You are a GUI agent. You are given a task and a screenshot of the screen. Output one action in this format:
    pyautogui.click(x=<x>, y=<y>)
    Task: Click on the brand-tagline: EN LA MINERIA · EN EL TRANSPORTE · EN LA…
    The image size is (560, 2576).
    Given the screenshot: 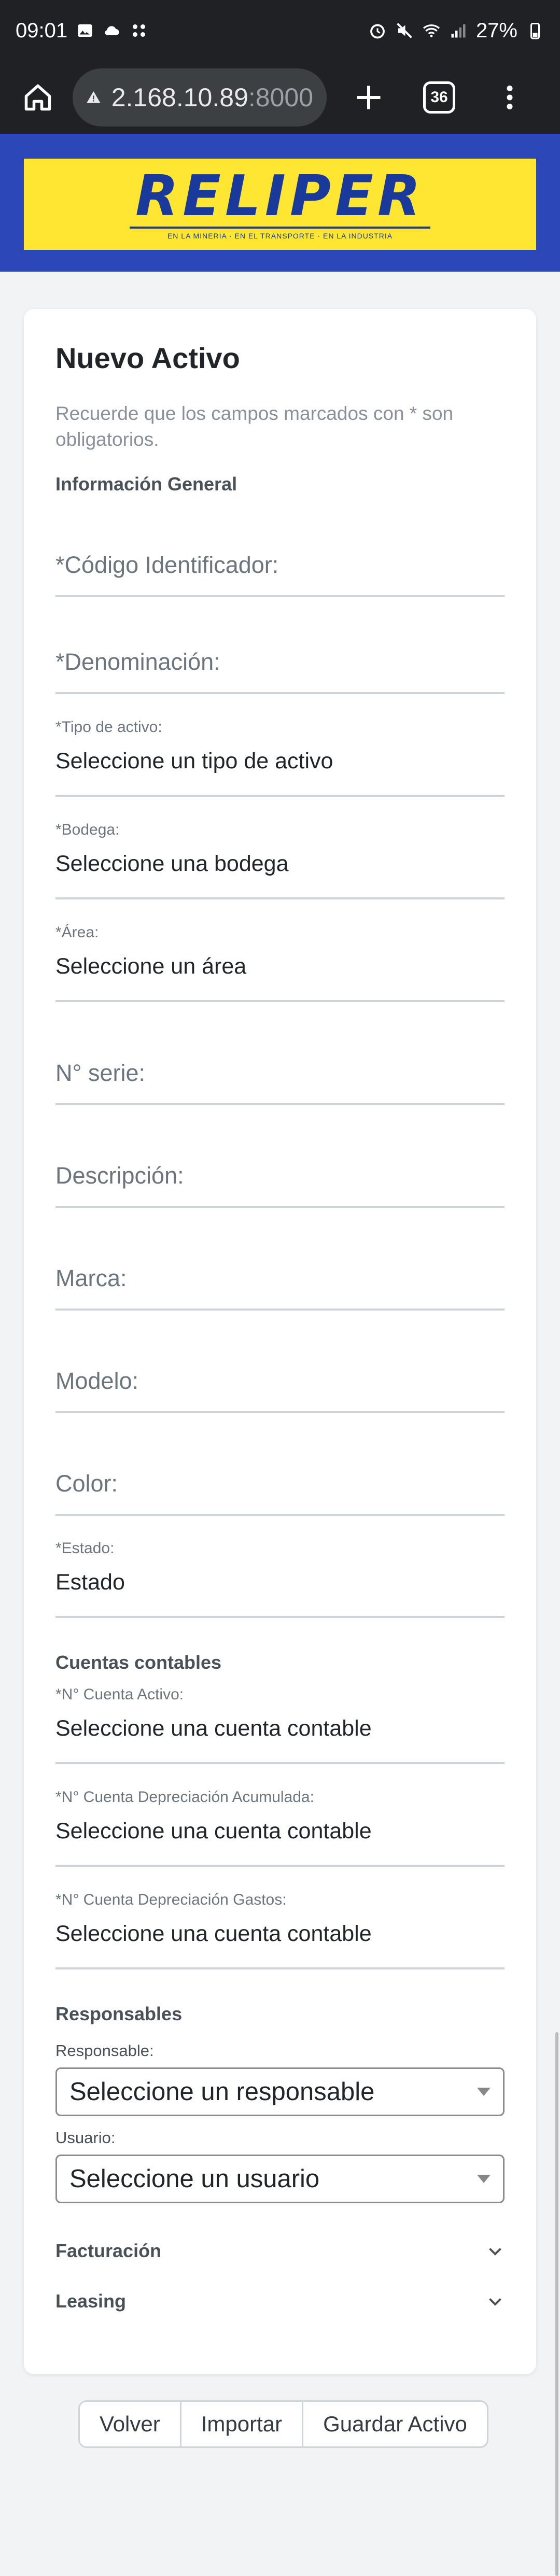 What is the action you would take?
    pyautogui.click(x=280, y=236)
    